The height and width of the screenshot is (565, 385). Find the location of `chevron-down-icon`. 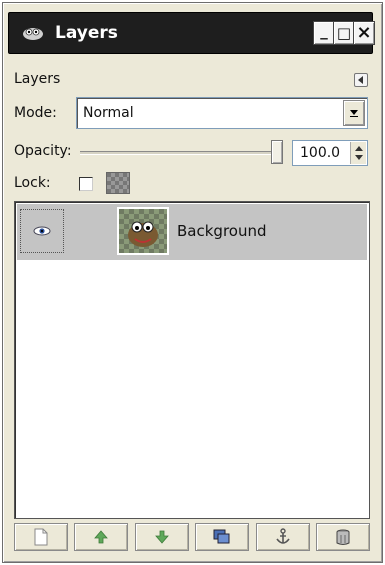

chevron-down-icon is located at coordinates (354, 113).